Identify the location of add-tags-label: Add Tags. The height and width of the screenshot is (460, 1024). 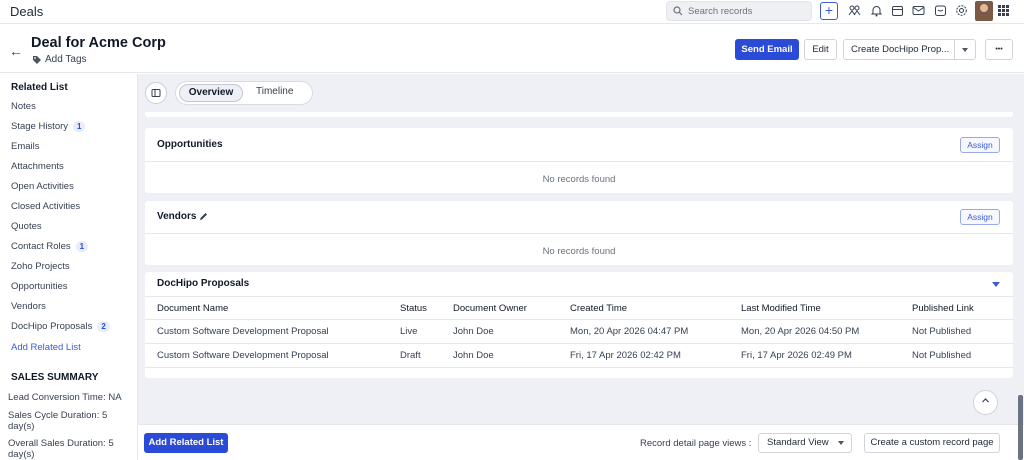
(66, 59).